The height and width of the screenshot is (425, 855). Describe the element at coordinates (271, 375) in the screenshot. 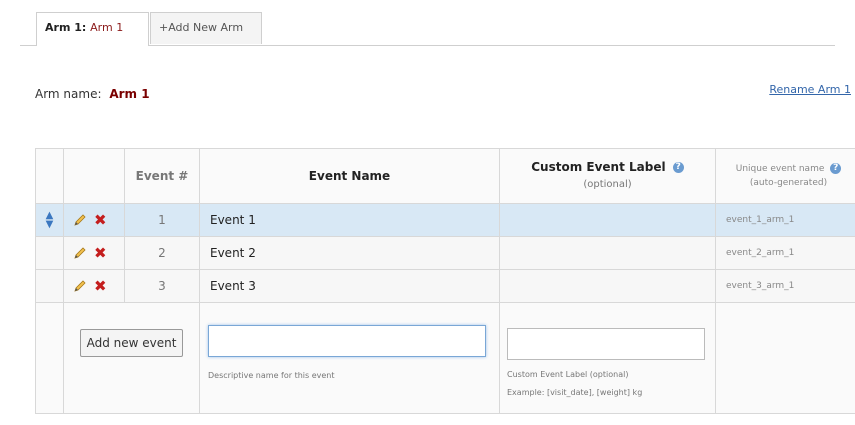

I see `event-name-hint: Descriptive name for this event` at that location.